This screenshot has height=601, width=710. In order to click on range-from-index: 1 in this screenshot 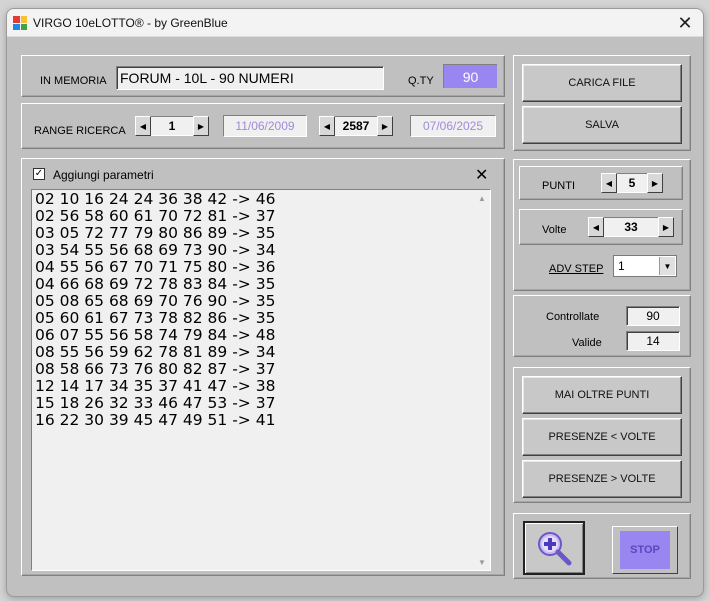, I will do `click(172, 126)`.